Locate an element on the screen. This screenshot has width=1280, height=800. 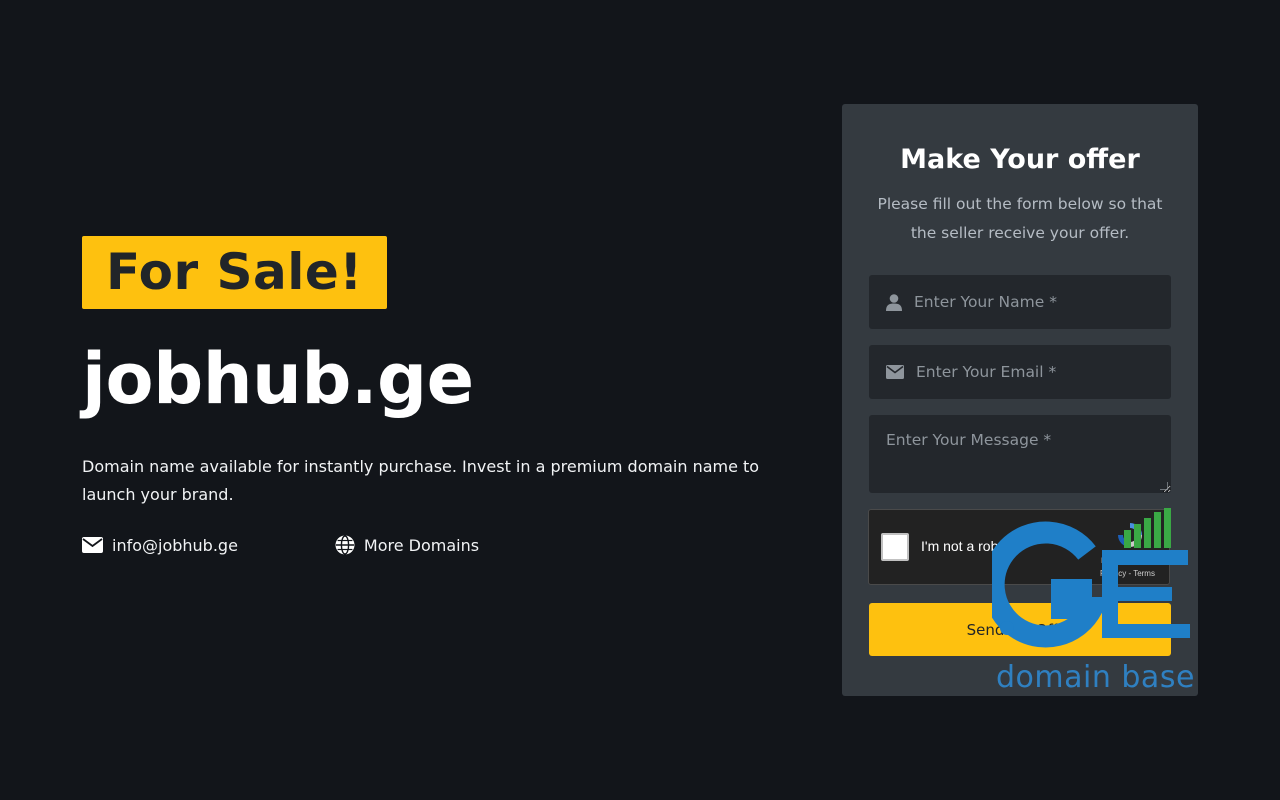
message-field-wrapper is located at coordinates (1020, 454).